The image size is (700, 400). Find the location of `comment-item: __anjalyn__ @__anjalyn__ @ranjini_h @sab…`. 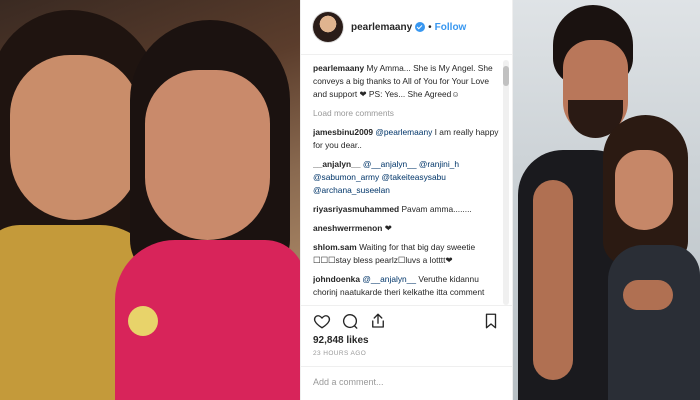

comment-item: __anjalyn__ @__anjalyn__ @ranjini_h @sab… is located at coordinates (408, 177).